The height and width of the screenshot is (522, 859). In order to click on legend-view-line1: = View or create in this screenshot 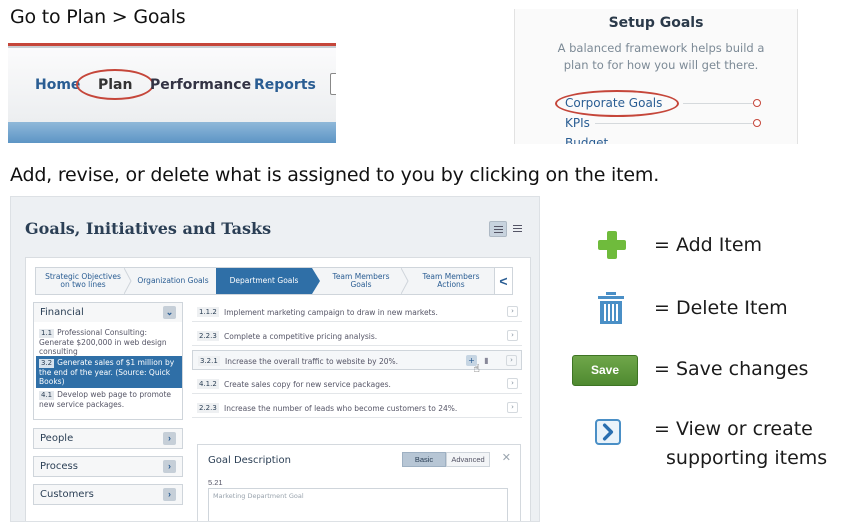, I will do `click(733, 429)`.